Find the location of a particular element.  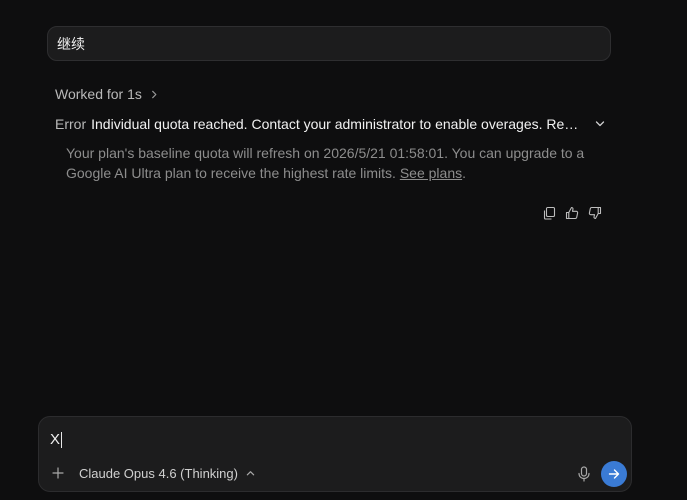

see-plans-link: See plans is located at coordinates (431, 173).